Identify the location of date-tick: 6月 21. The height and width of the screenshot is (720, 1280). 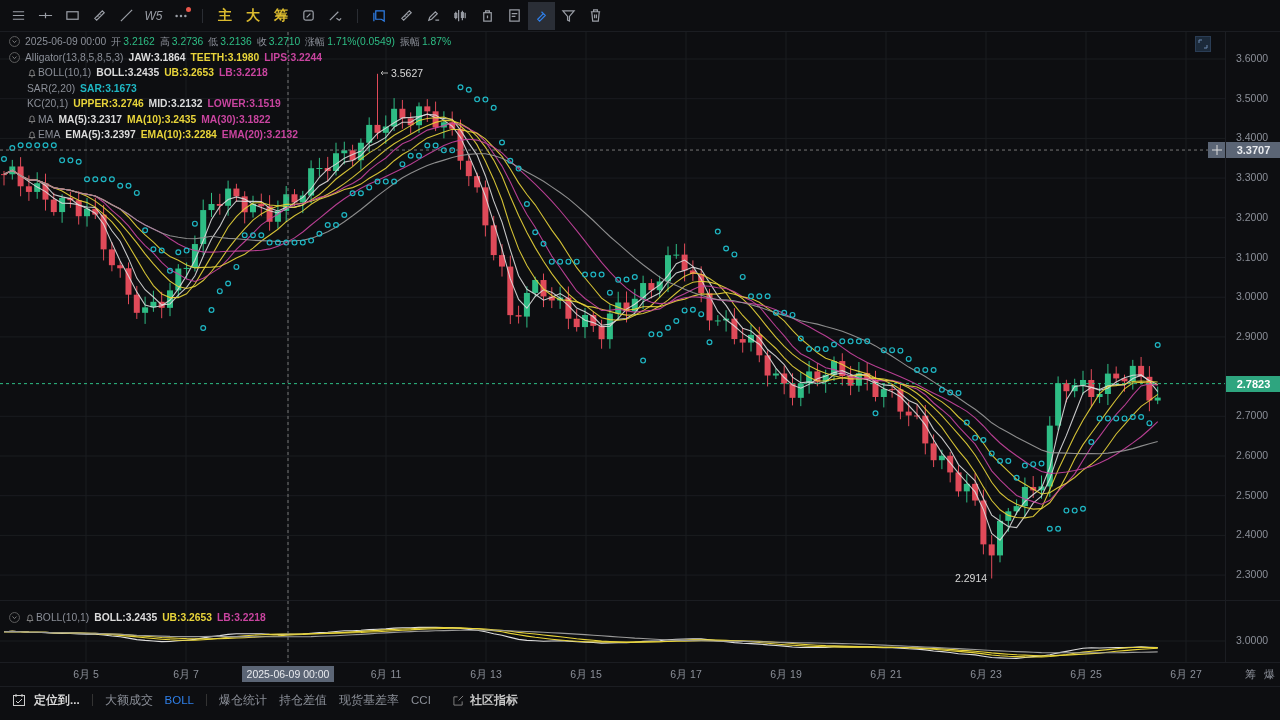
(886, 675).